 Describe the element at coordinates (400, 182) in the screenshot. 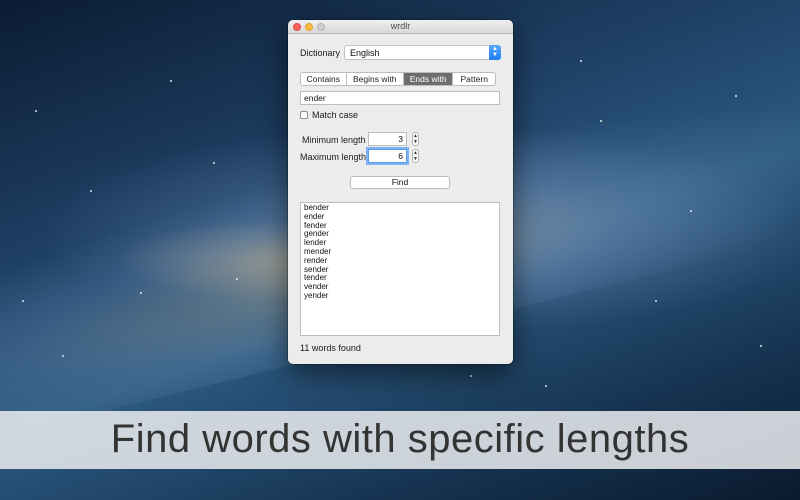

I see `find-button: Find` at that location.